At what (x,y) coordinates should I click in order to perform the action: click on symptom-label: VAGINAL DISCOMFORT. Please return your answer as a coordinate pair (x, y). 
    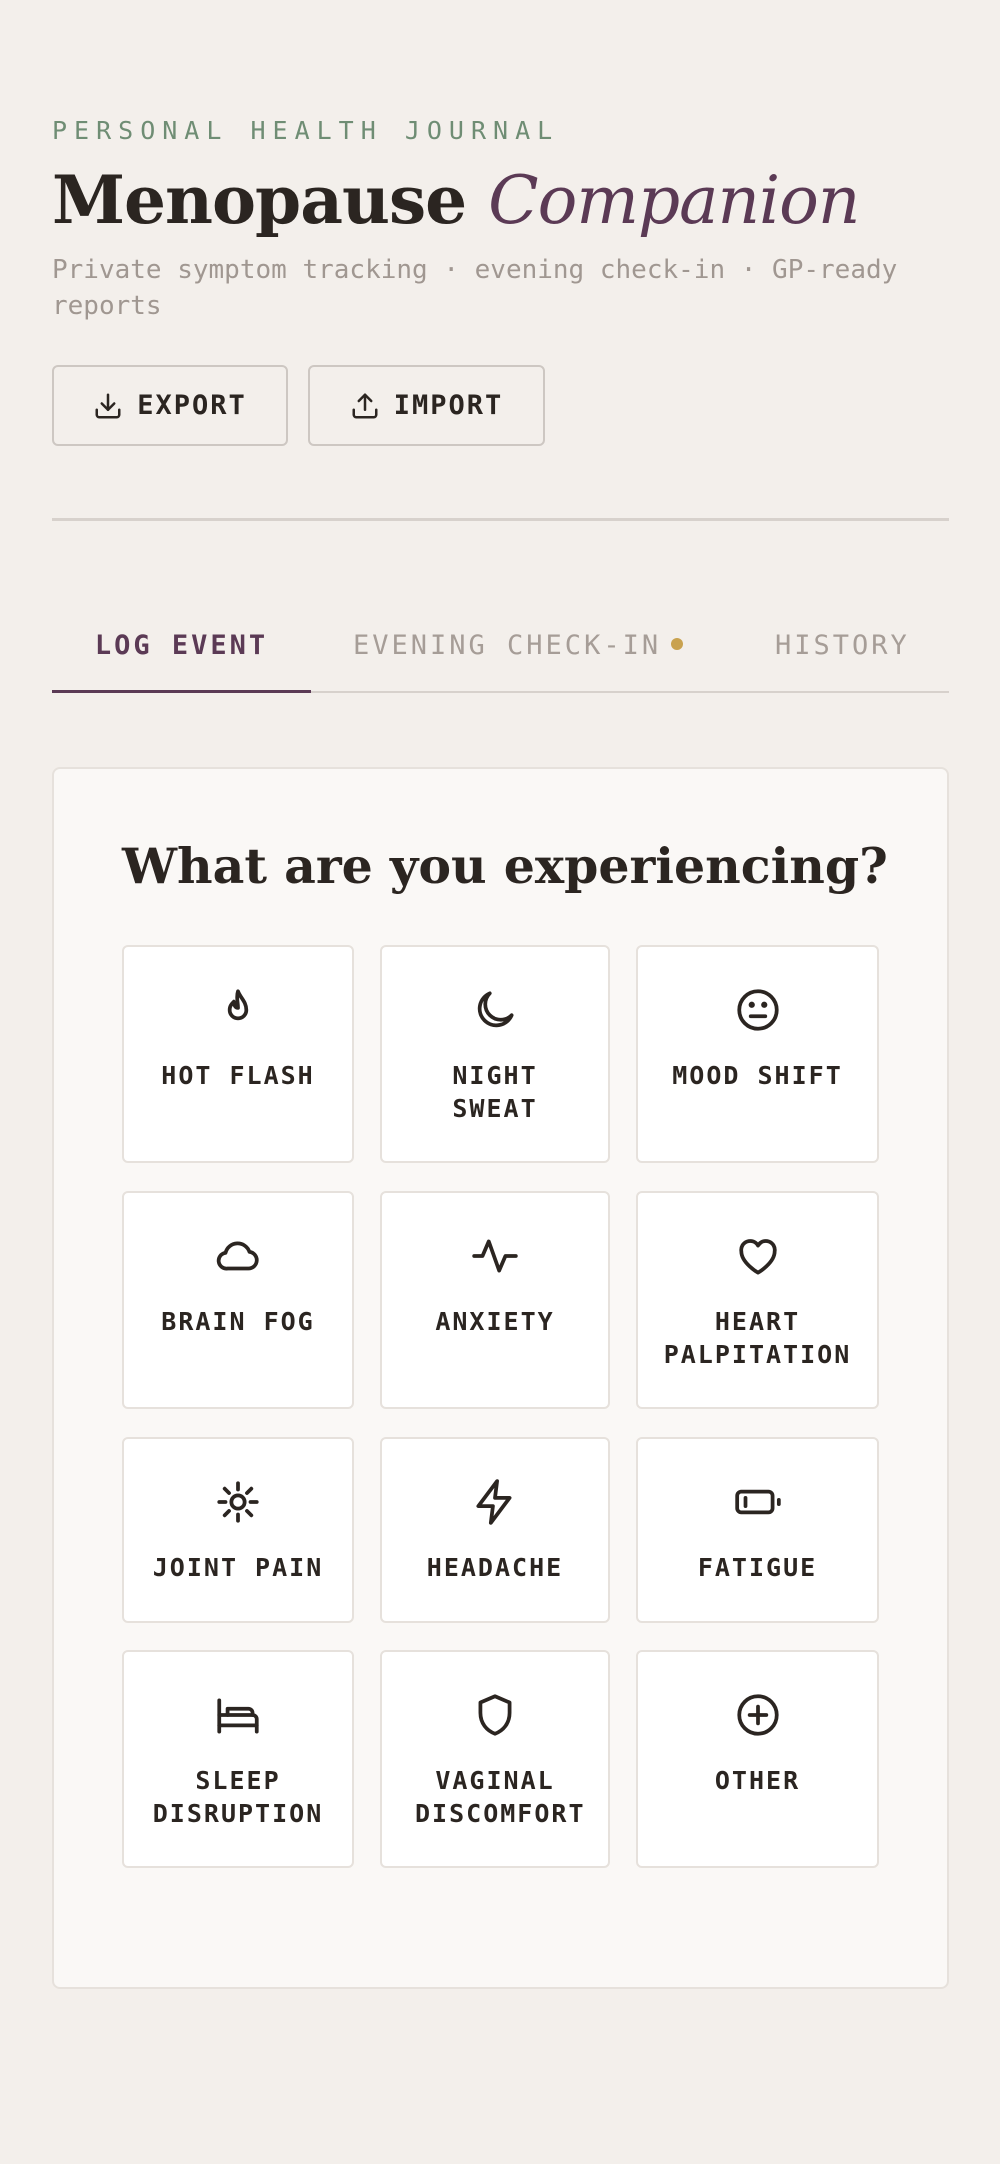
    Looking at the image, I should click on (500, 1797).